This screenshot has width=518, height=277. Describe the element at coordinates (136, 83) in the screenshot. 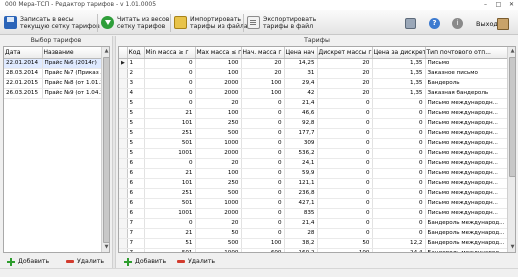

I see `tariff-code: 3` at that location.